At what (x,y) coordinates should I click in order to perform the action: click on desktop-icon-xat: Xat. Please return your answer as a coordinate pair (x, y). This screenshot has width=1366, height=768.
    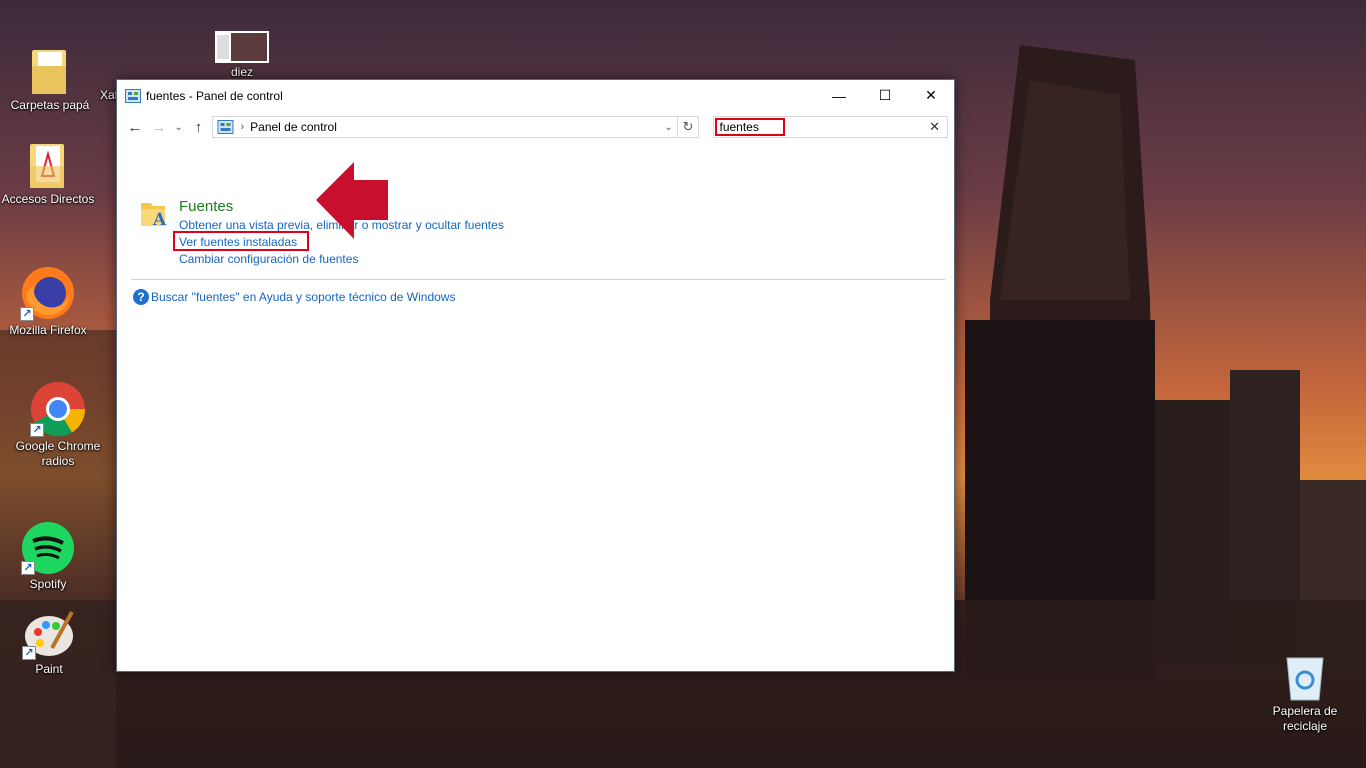
    Looking at the image, I should click on (106, 72).